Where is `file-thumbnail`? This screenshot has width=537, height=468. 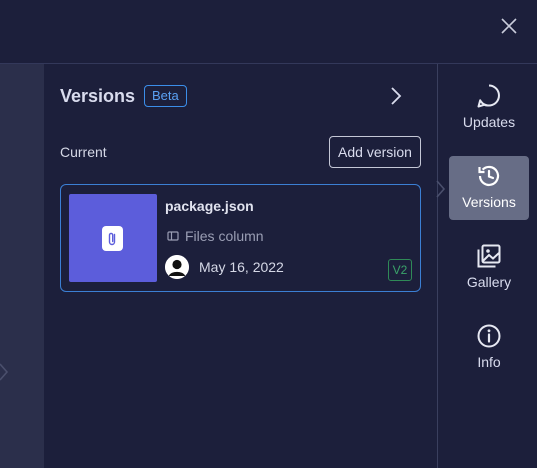
file-thumbnail is located at coordinates (113, 238).